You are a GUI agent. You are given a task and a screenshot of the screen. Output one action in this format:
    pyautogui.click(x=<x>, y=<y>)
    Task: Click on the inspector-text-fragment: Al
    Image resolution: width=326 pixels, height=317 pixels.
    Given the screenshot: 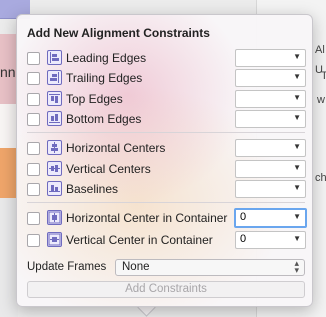 What is the action you would take?
    pyautogui.click(x=320, y=50)
    